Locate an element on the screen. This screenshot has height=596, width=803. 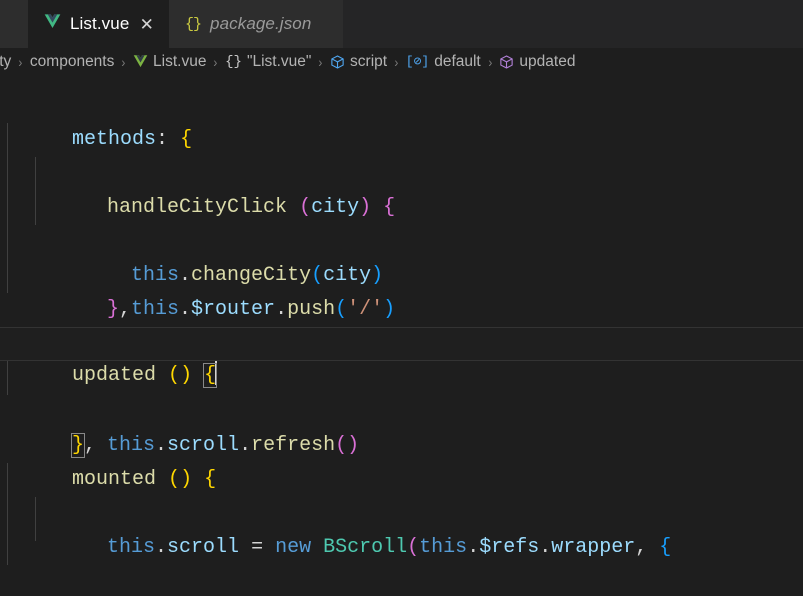
close-icon: ✕ is located at coordinates (146, 24).